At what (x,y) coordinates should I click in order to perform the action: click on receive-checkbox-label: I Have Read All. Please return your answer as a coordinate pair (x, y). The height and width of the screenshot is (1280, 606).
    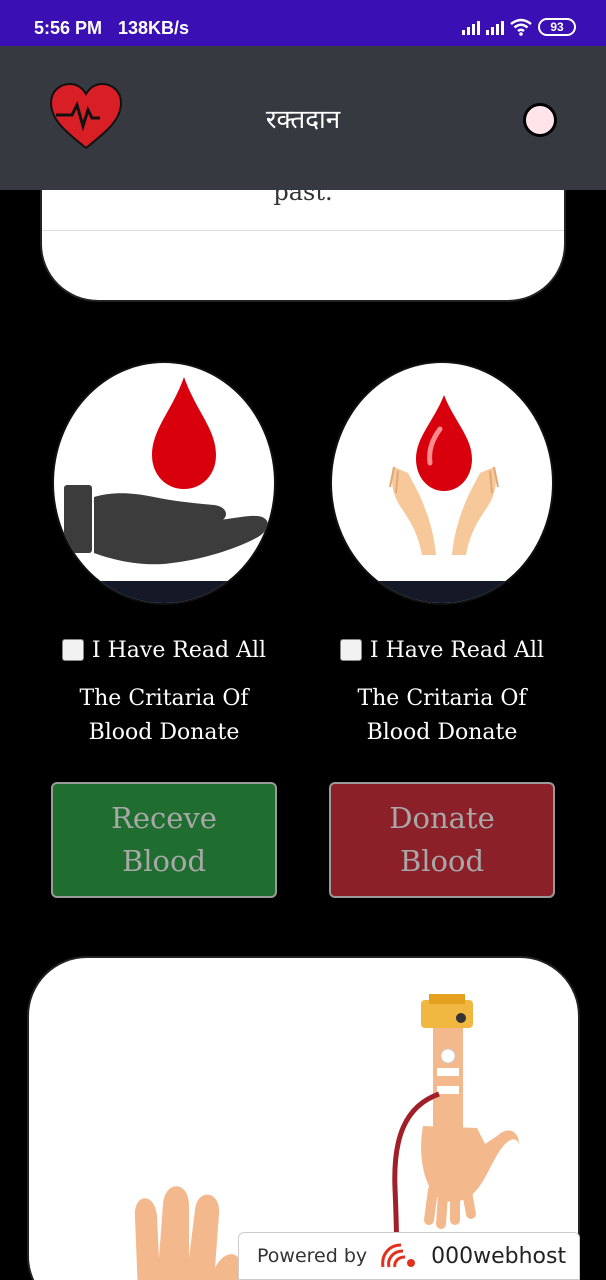
    Looking at the image, I should click on (179, 650).